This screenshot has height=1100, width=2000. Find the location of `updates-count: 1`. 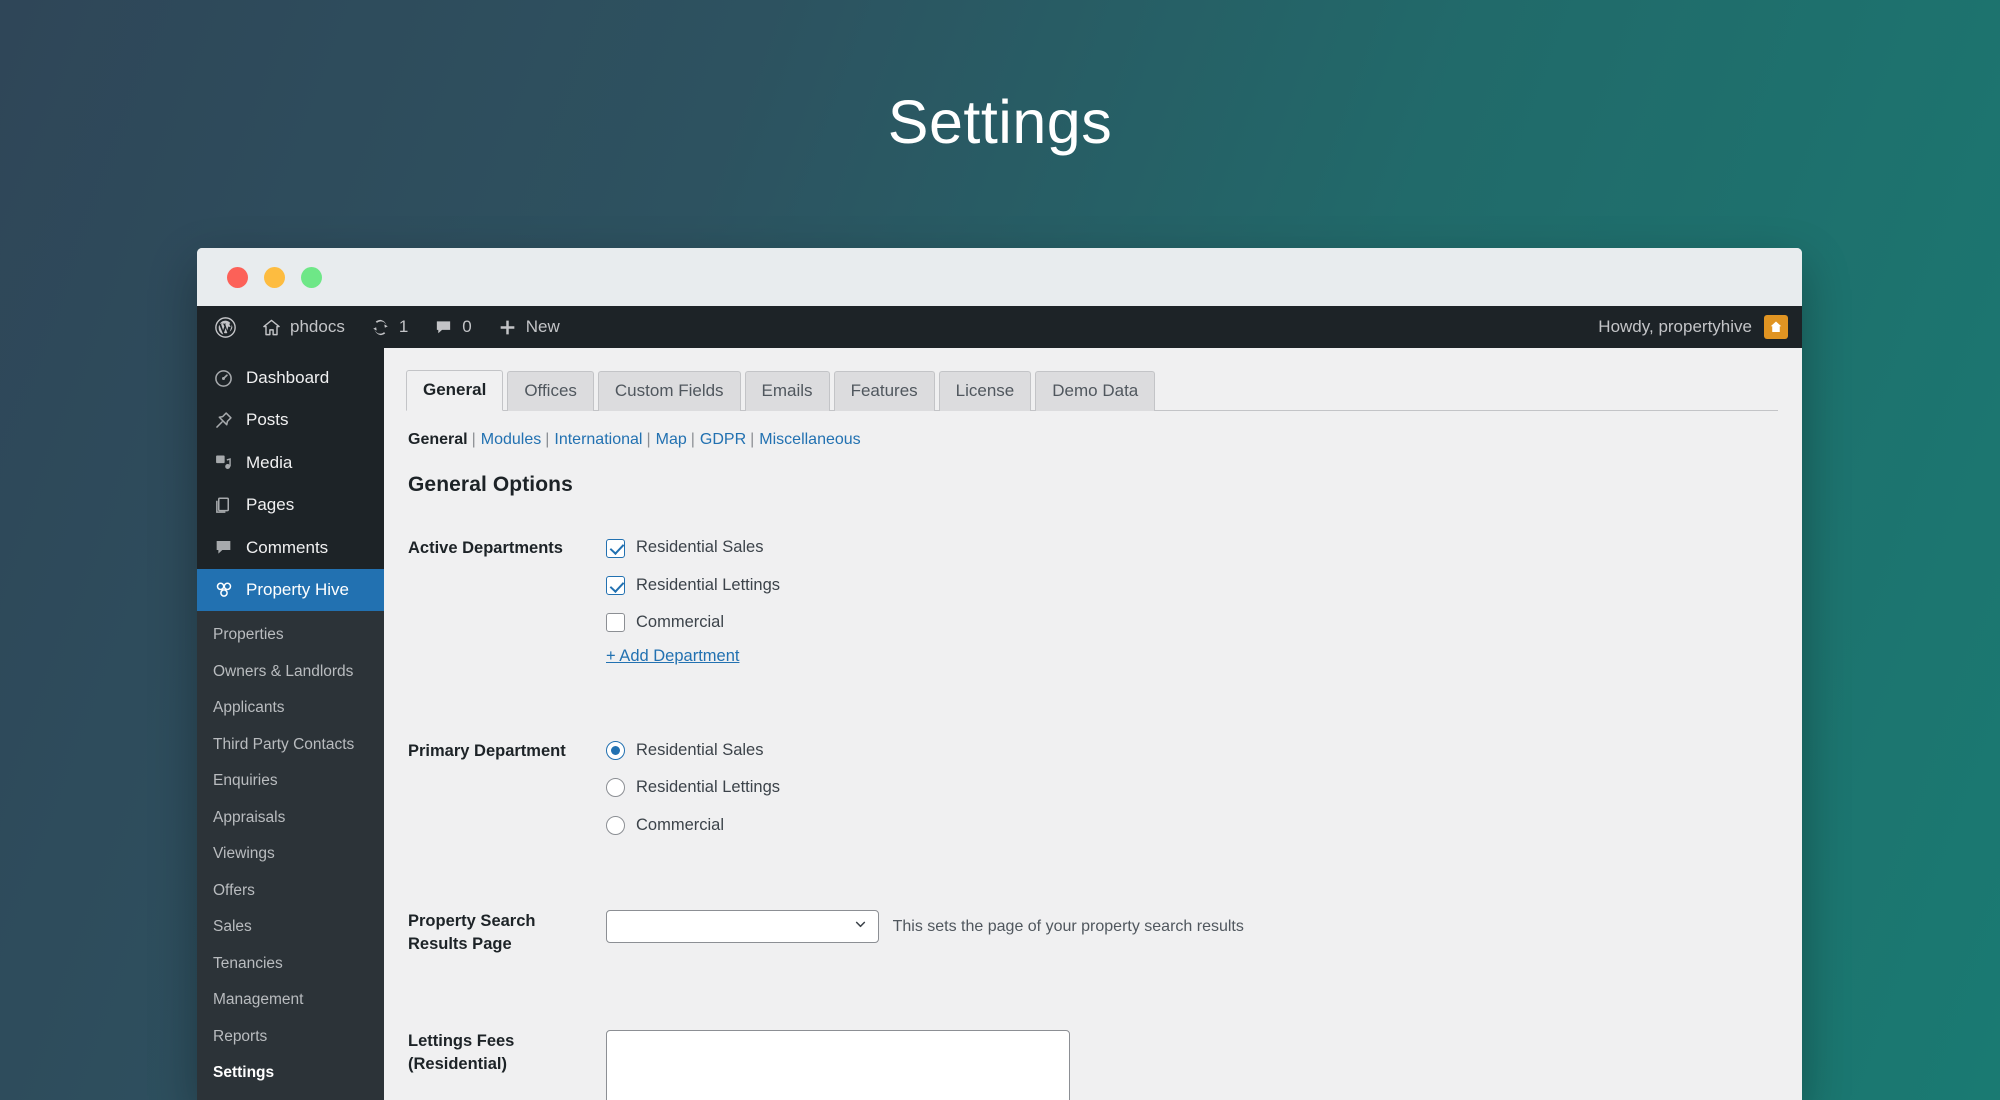

updates-count: 1 is located at coordinates (403, 326).